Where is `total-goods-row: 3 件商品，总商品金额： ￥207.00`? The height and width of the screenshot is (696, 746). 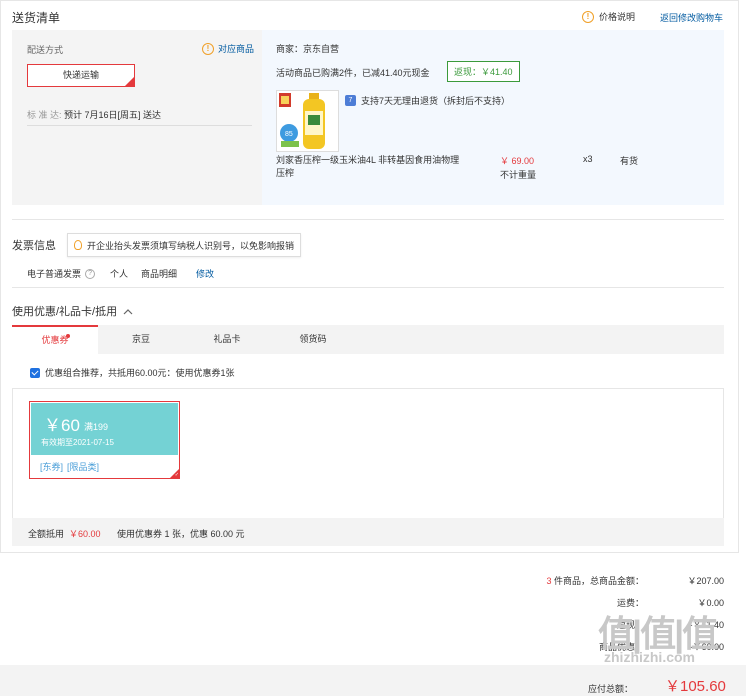 total-goods-row: 3 件商品，总商品金额： ￥207.00 is located at coordinates (624, 580).